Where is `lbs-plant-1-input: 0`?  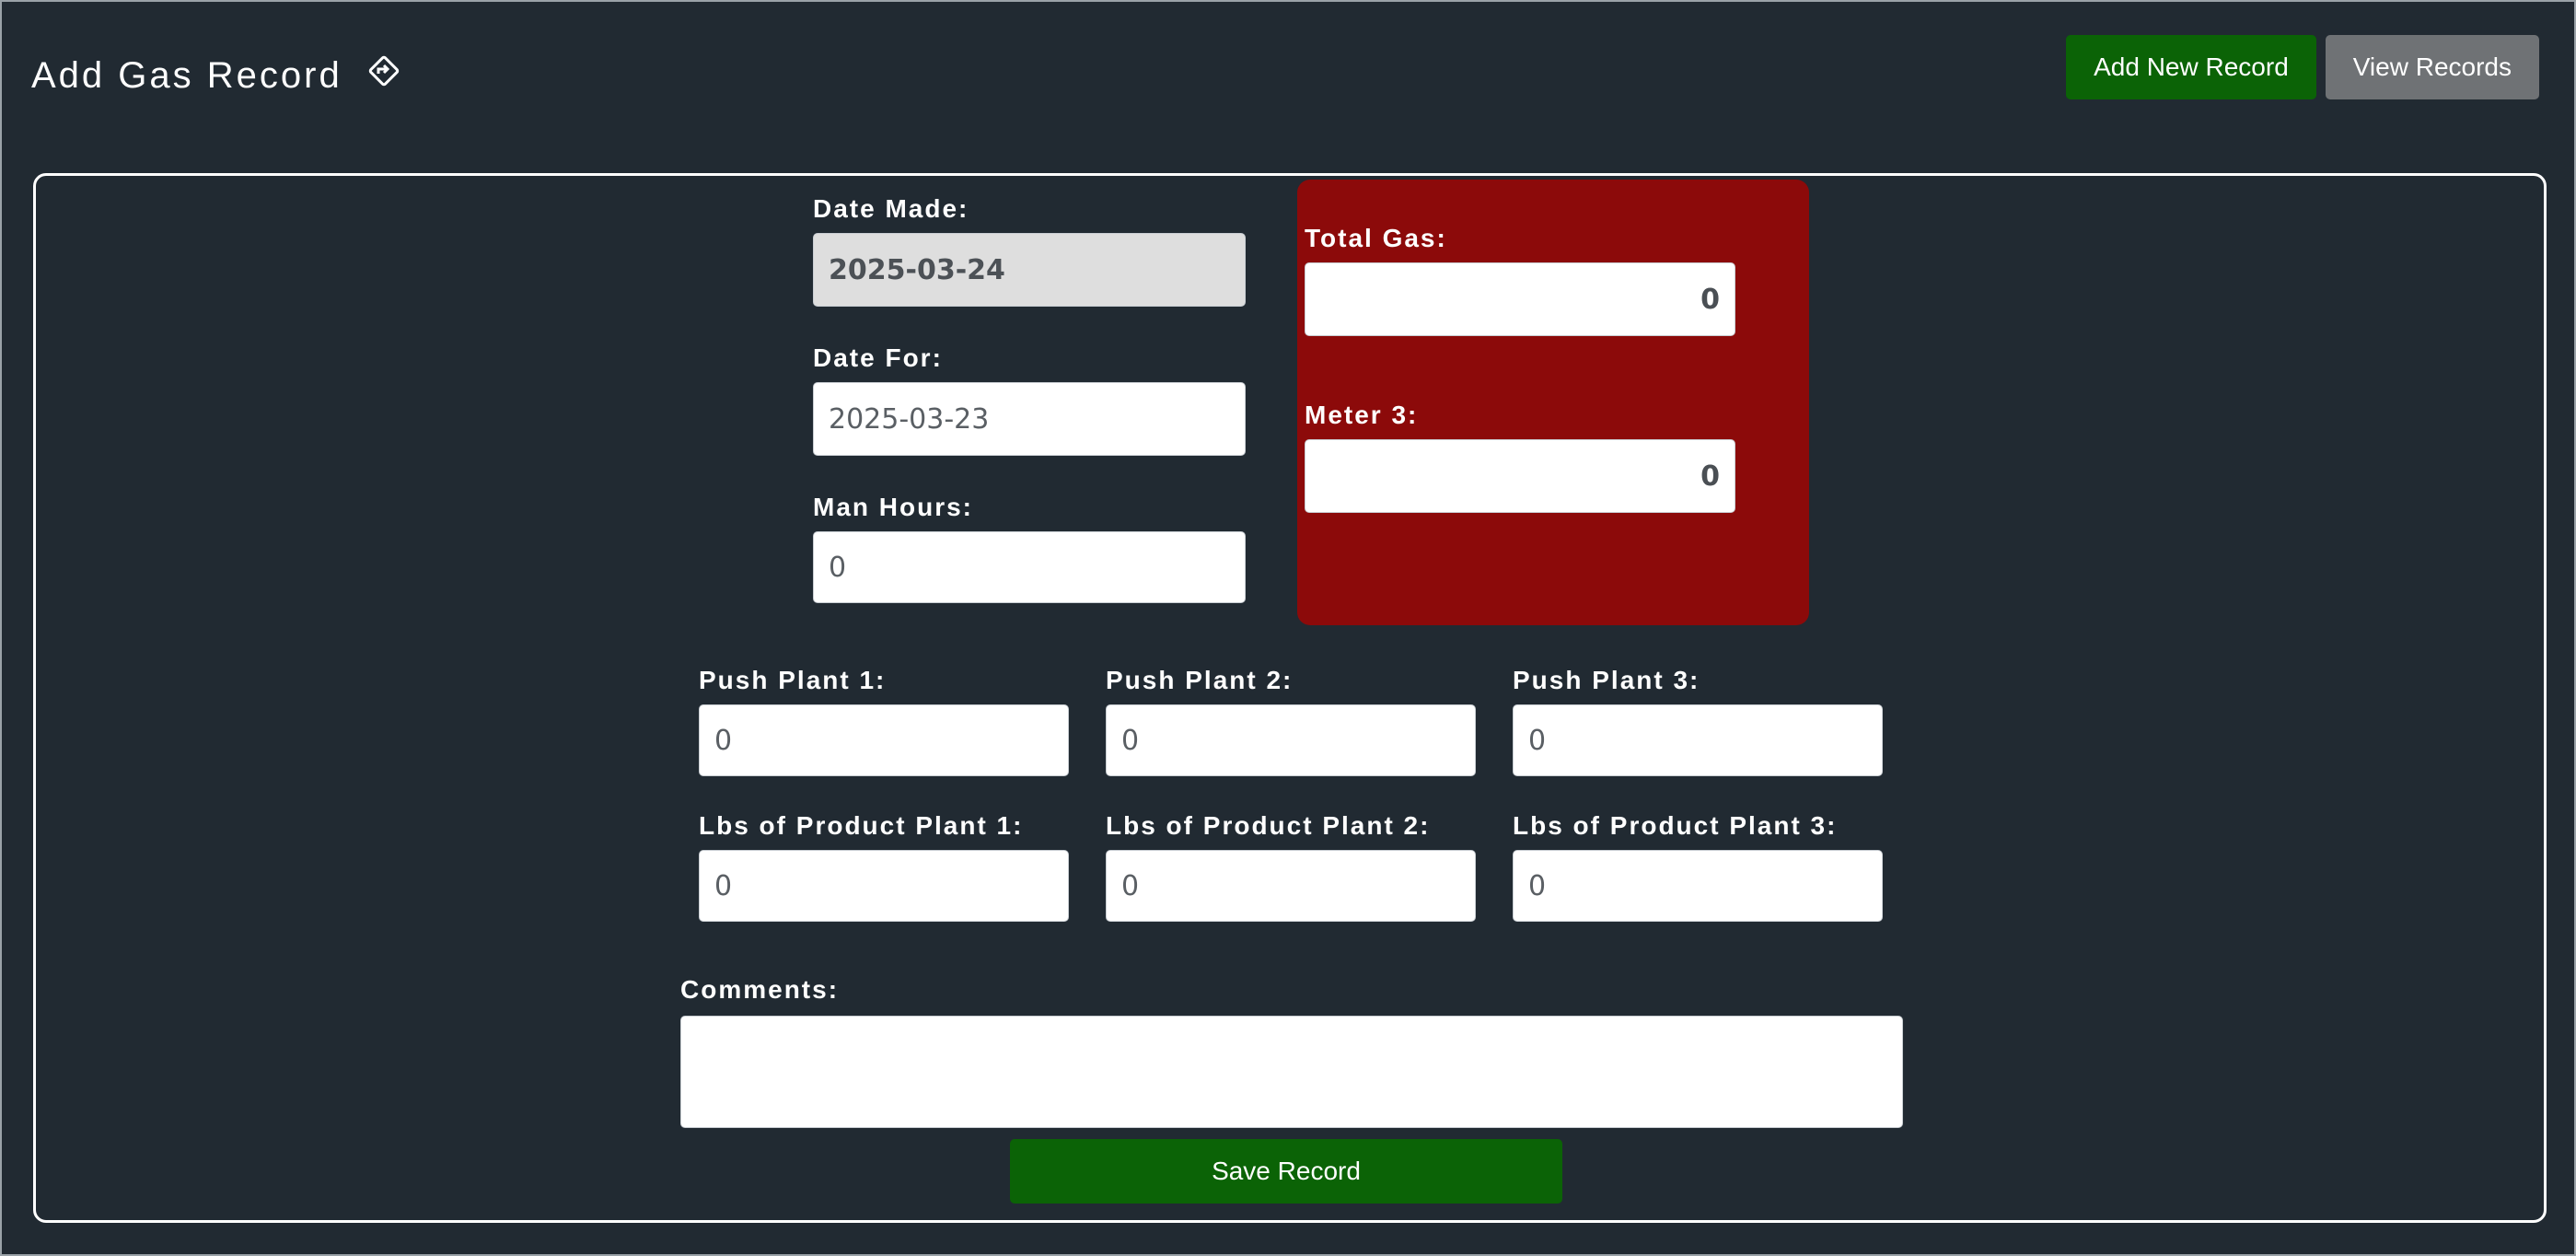
lbs-plant-1-input: 0 is located at coordinates (884, 886).